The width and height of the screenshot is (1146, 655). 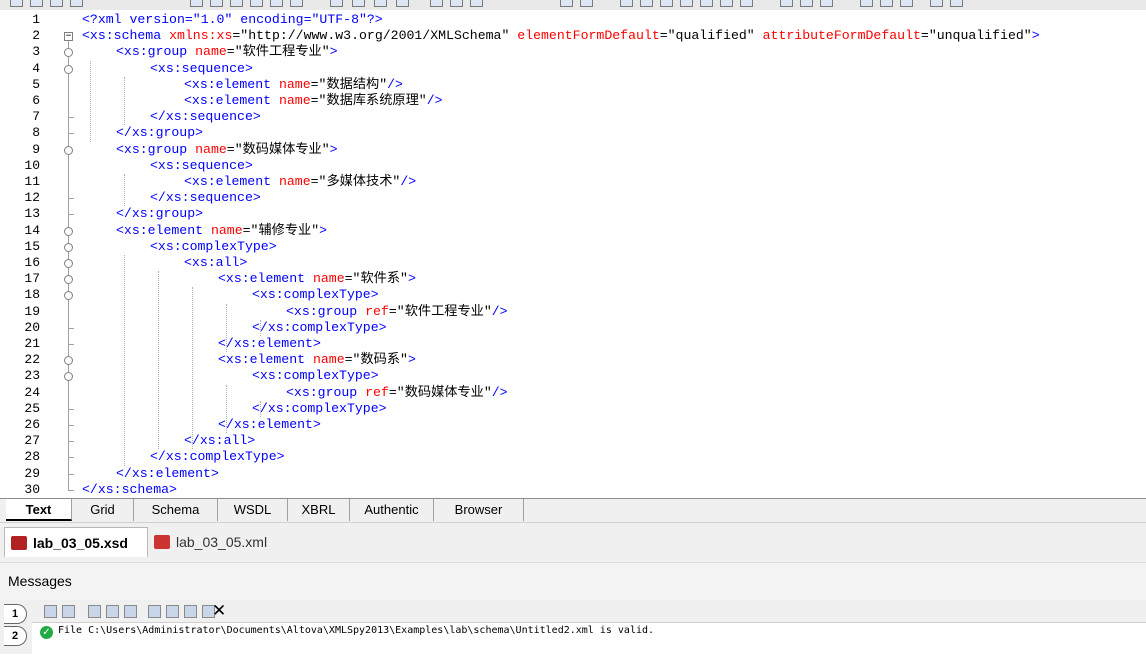 What do you see at coordinates (103, 510) in the screenshot?
I see `view-tab-grid: Grid` at bounding box center [103, 510].